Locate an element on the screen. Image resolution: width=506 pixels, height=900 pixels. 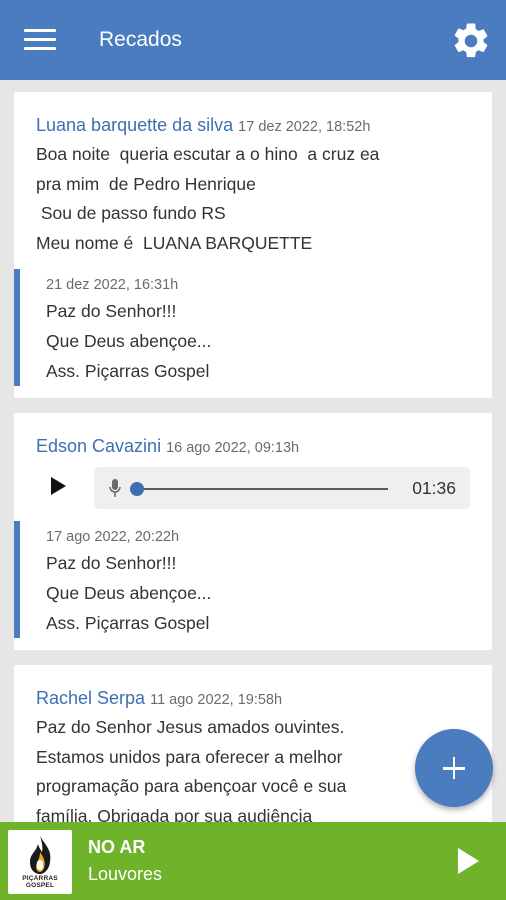
reply-date: 17 ago 2022, 20:22h is located at coordinates (113, 537).